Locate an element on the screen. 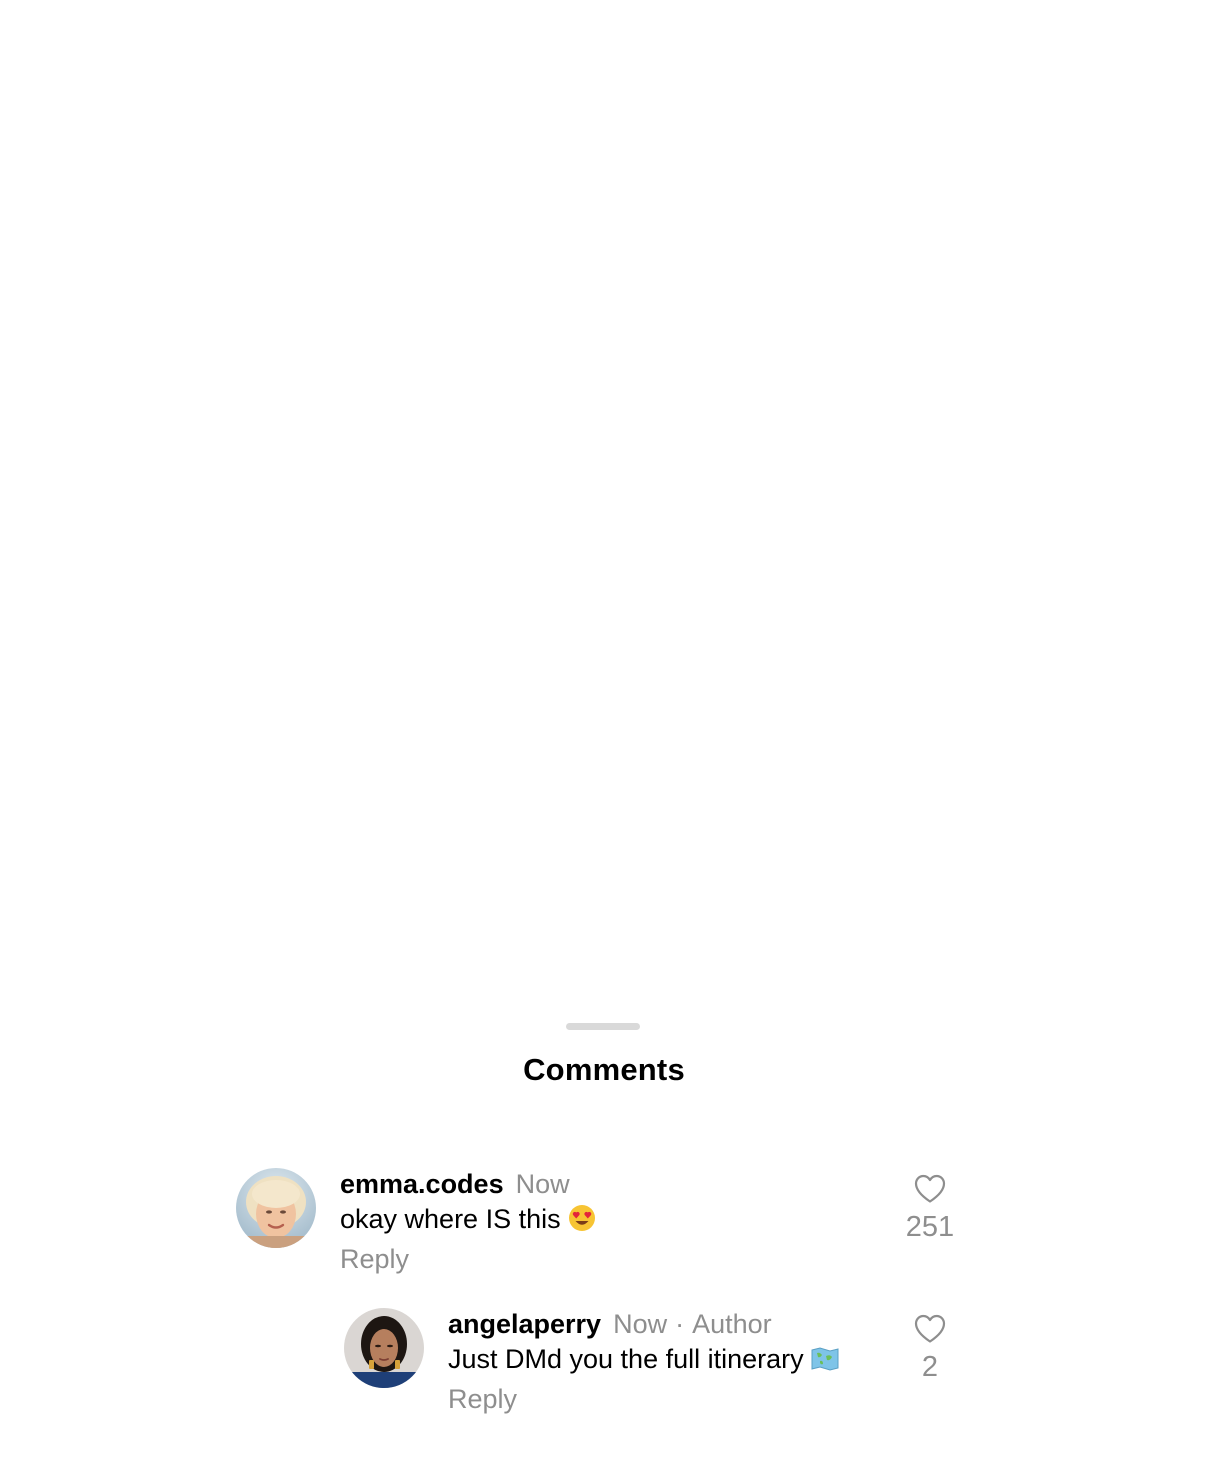  comment-text: okay where IS this is located at coordinates (600, 1221).